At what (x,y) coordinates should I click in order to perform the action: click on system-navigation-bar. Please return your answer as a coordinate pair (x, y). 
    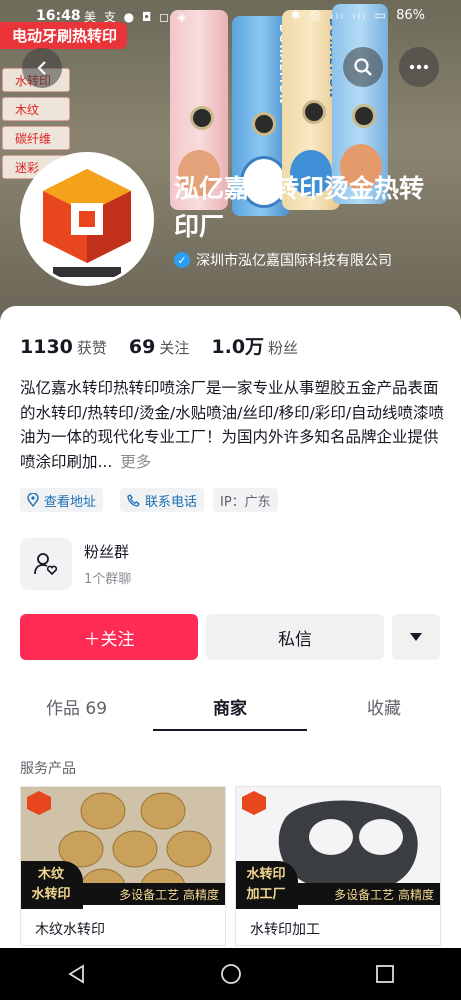
    Looking at the image, I should click on (230, 974).